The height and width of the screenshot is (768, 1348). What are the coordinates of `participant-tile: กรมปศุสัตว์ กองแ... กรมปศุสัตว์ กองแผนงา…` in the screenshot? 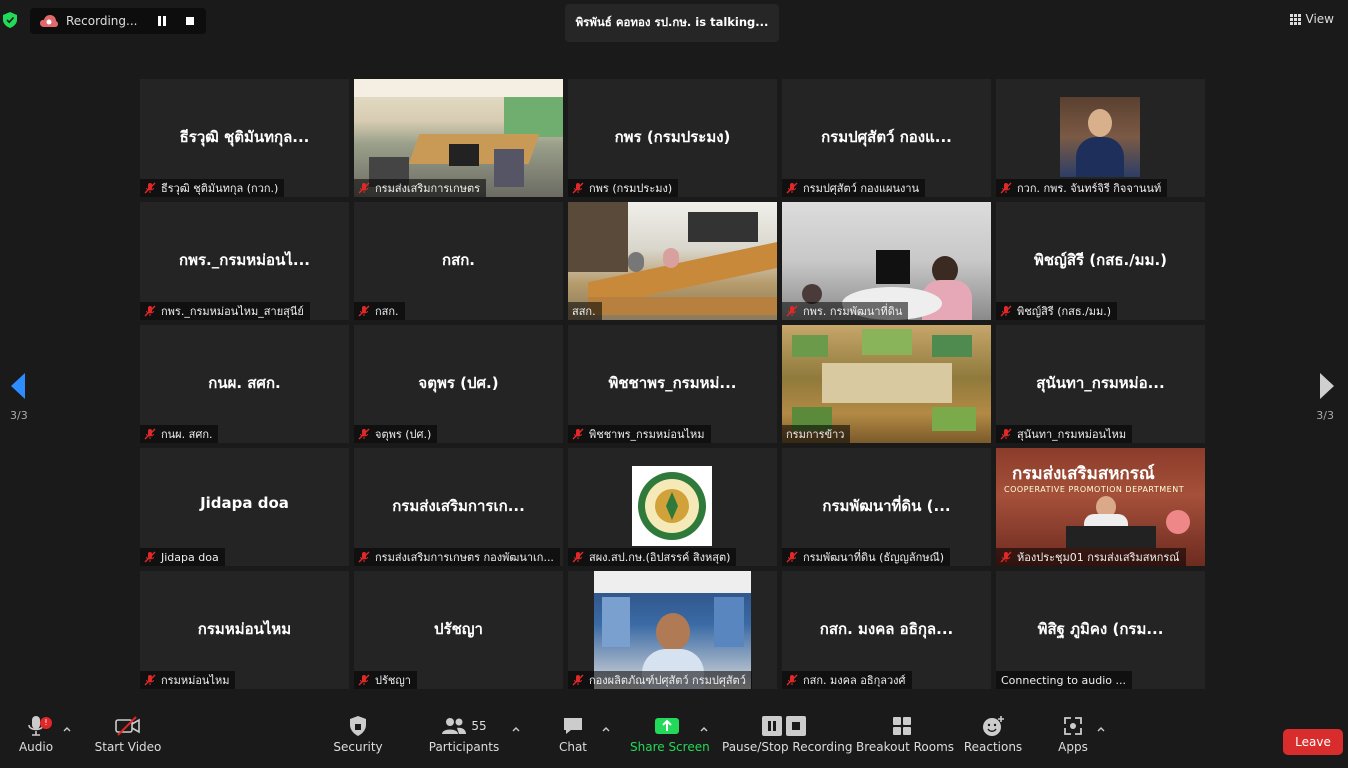 It's located at (886, 138).